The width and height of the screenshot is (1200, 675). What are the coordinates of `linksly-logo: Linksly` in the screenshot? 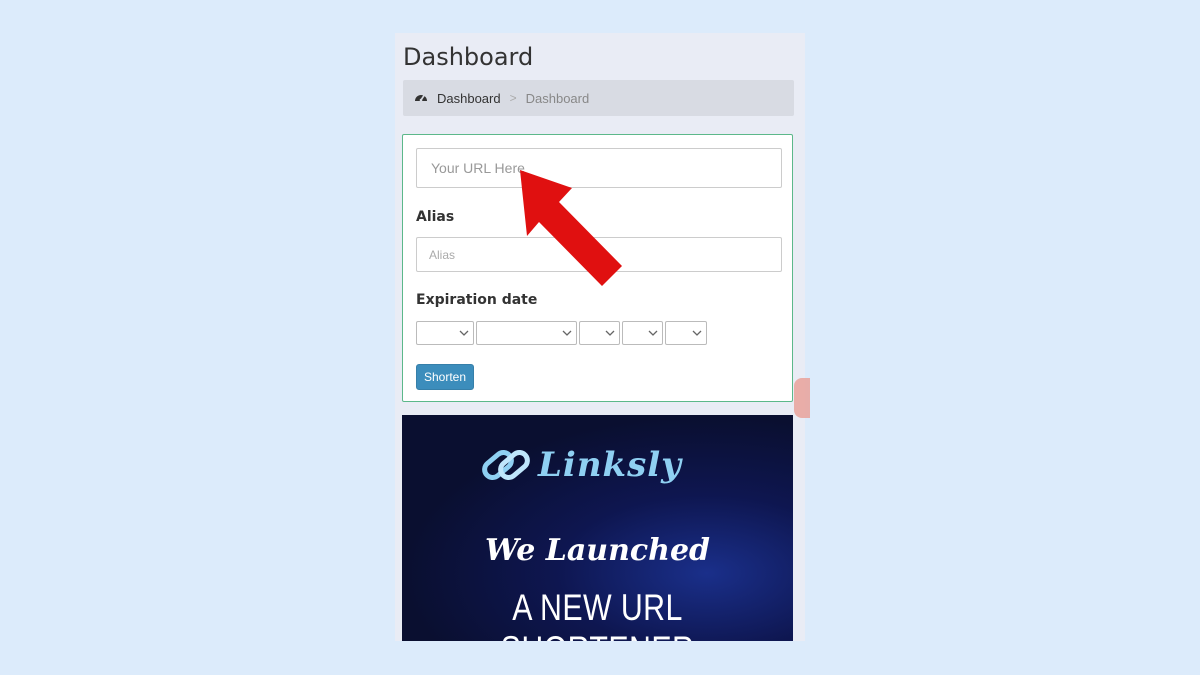 It's located at (581, 465).